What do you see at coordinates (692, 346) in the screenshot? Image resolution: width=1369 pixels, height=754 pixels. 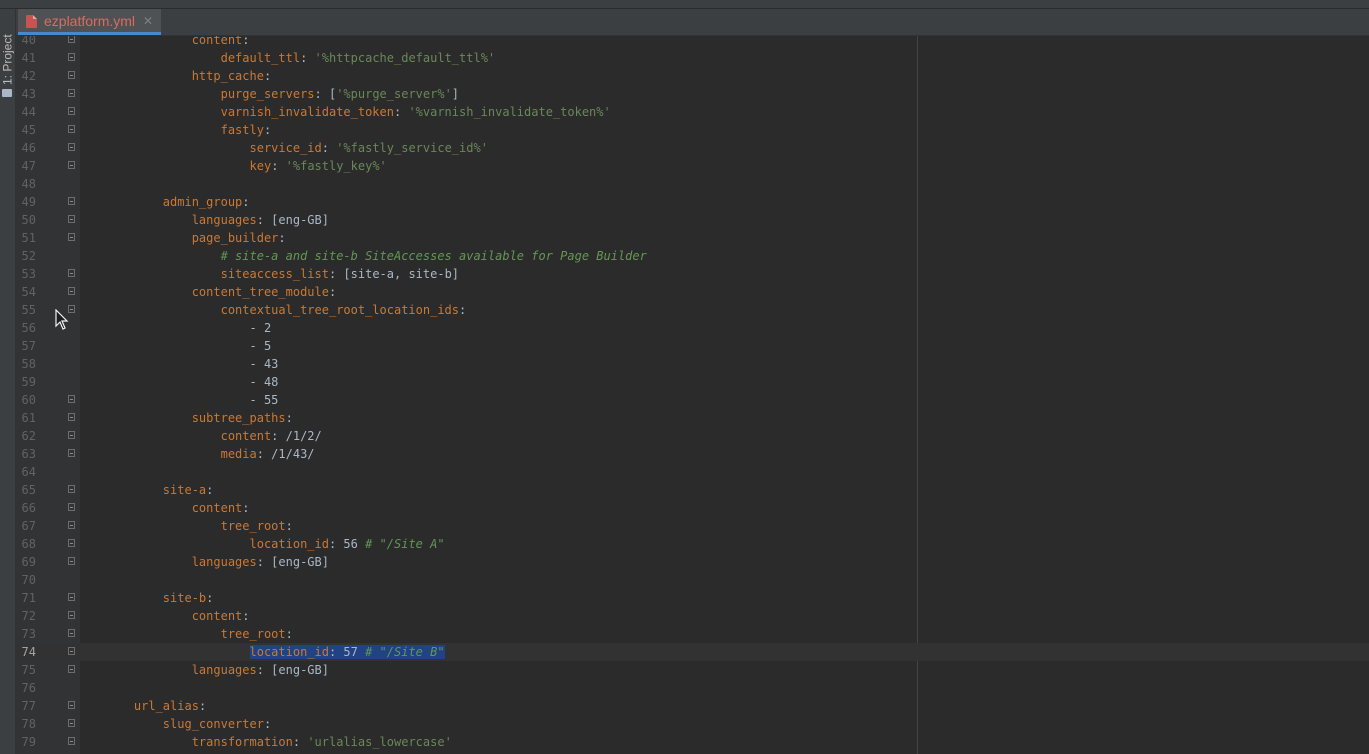 I see `code-line: 57 - 5` at bounding box center [692, 346].